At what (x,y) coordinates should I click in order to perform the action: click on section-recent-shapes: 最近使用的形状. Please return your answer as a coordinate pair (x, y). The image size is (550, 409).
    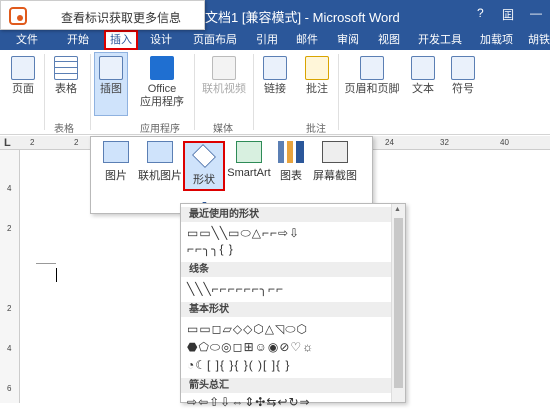
    Looking at the image, I should click on (286, 214).